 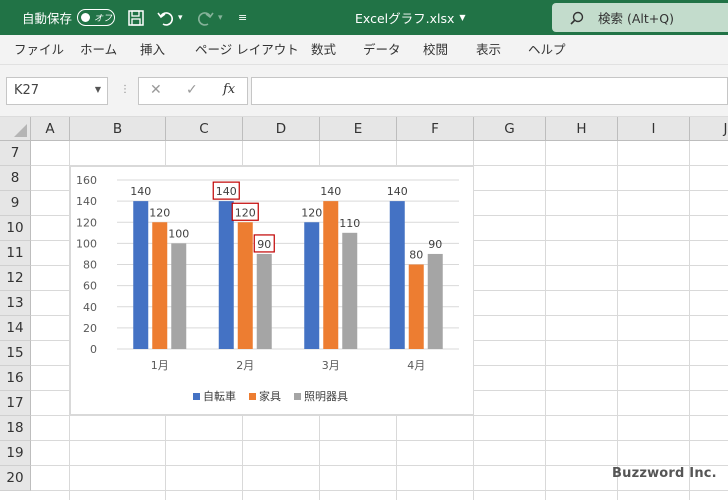 What do you see at coordinates (489, 91) in the screenshot?
I see `formula-input` at bounding box center [489, 91].